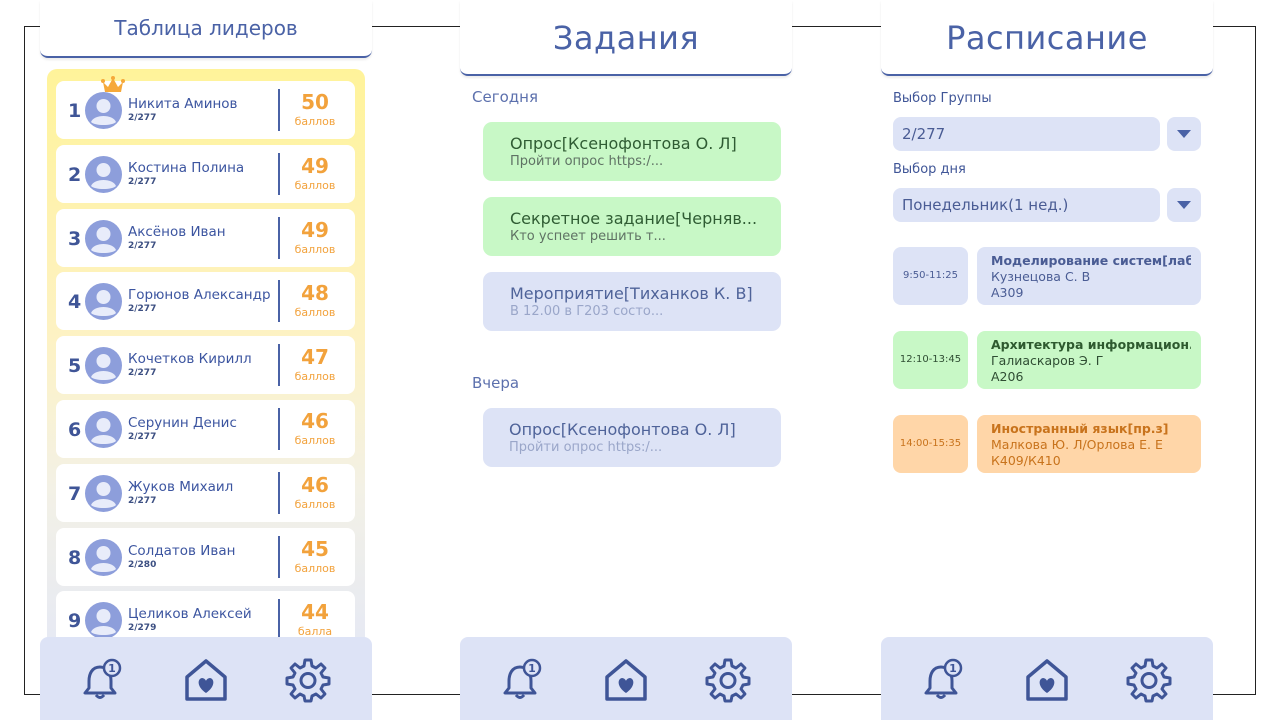 Image resolution: width=1280 pixels, height=720 pixels. Describe the element at coordinates (181, 486) in the screenshot. I see `student-name: Жуков Михаил` at that location.